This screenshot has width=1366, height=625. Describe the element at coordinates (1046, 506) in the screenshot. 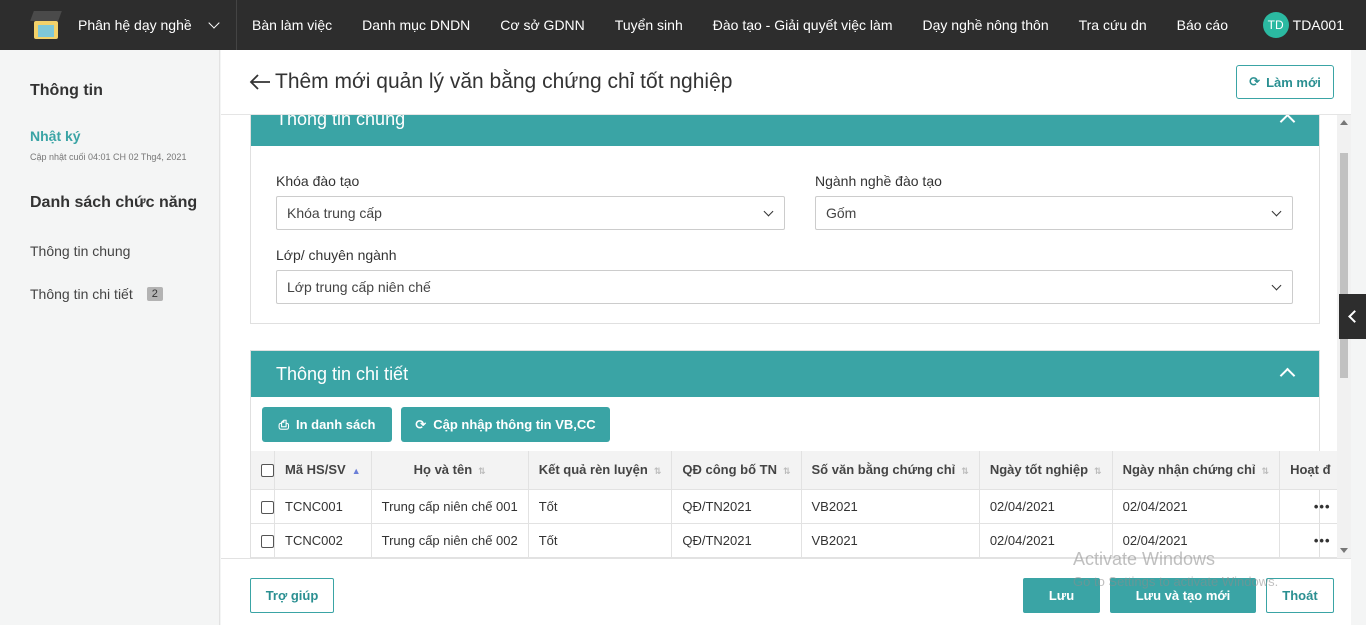

I see `cell-grad-date: 02/04/2021` at that location.